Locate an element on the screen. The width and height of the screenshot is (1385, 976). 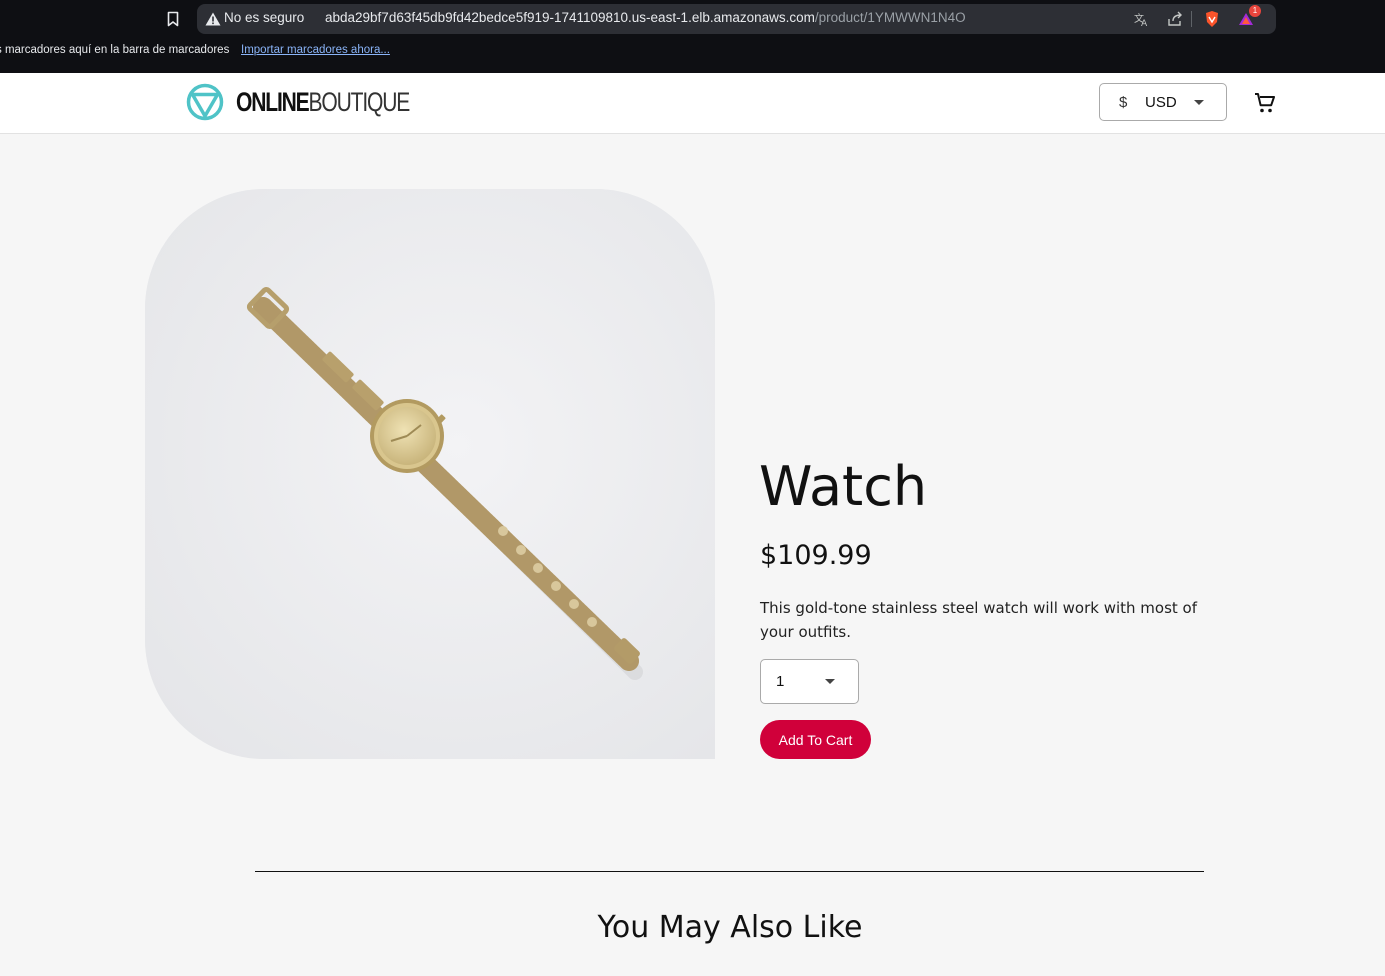
quantity-select: 1 is located at coordinates (809, 681).